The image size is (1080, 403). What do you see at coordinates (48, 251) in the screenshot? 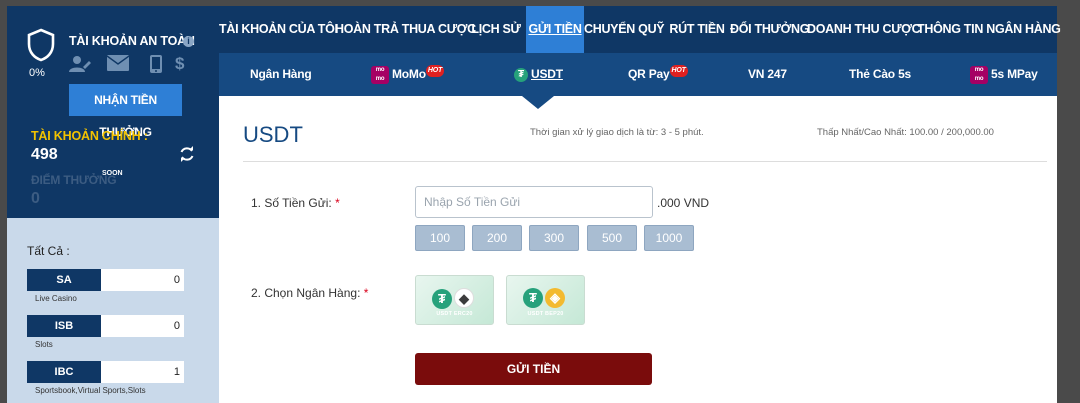
I see `all-wallets-label: Tất Cả :` at bounding box center [48, 251].